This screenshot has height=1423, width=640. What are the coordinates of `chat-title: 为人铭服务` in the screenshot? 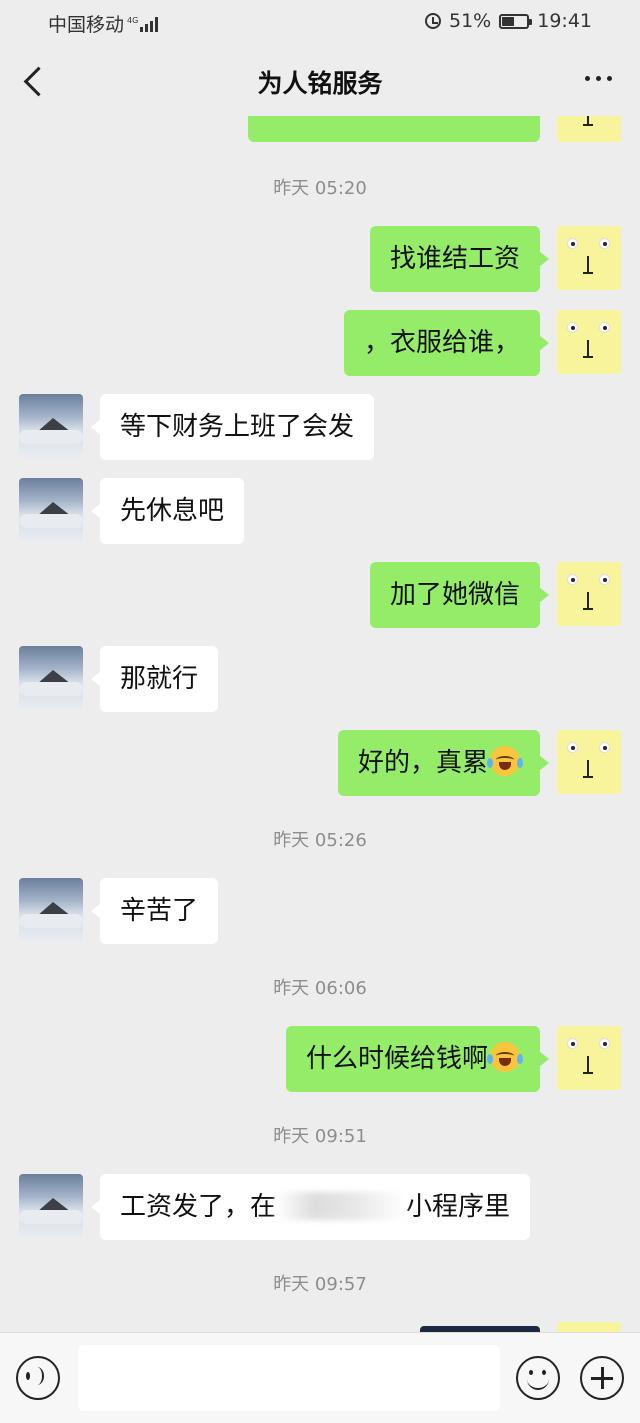 It's located at (320, 83).